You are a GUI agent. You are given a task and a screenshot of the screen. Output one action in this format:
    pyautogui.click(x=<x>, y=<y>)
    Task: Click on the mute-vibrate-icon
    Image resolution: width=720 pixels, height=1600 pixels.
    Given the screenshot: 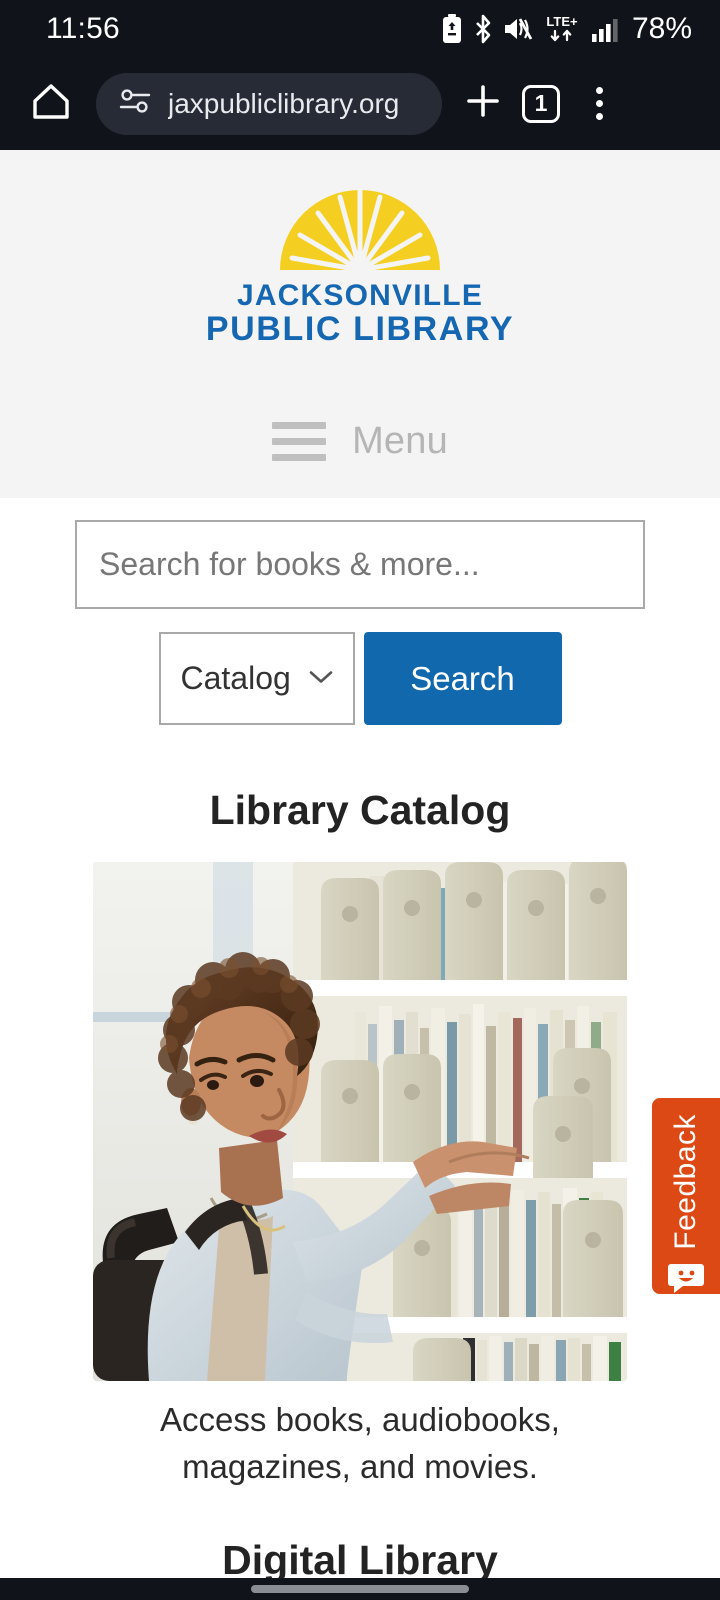 What is the action you would take?
    pyautogui.click(x=518, y=29)
    